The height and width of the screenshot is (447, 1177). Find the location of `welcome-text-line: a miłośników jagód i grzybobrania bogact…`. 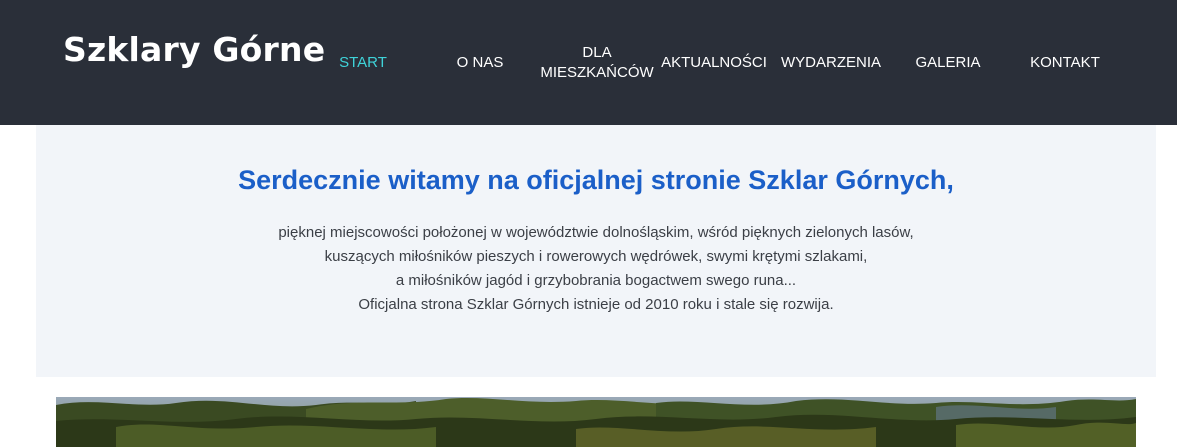

welcome-text-line: a miłośników jagód i grzybobrania bogact… is located at coordinates (596, 280).